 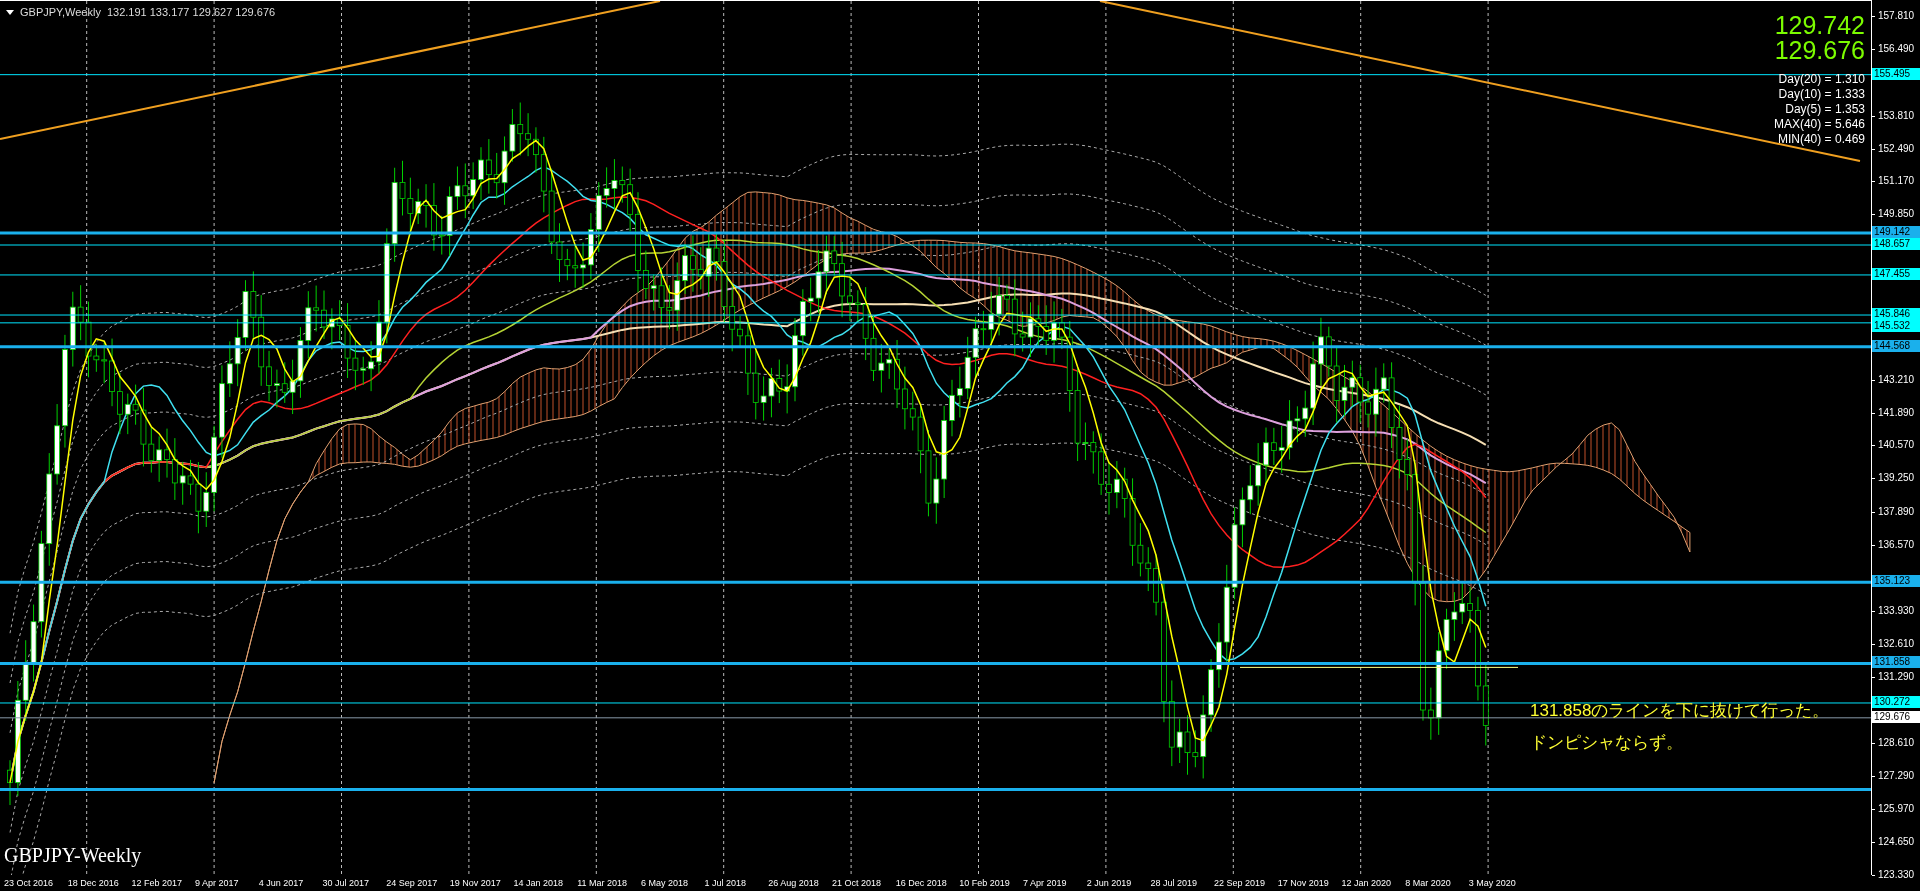 What do you see at coordinates (1825, 109) in the screenshot?
I see `range-stat: Day(5) = 1.353` at bounding box center [1825, 109].